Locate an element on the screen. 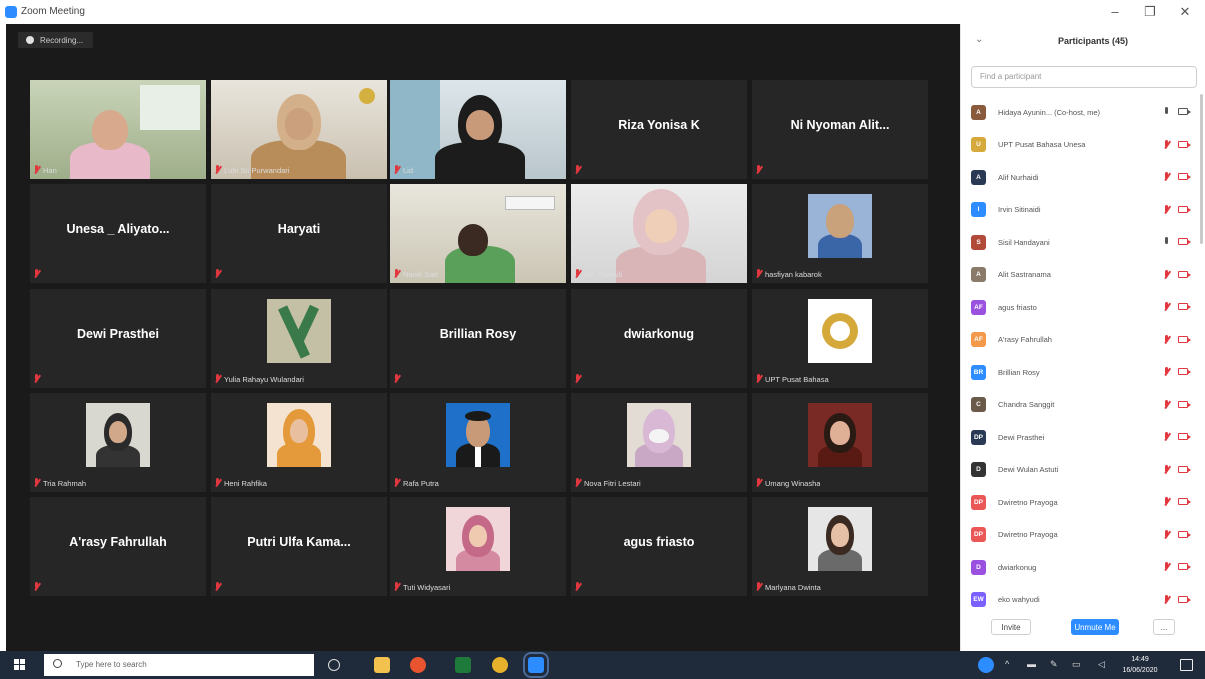 The height and width of the screenshot is (679, 1205). participant-row: EW eko wahyudi is located at coordinates (1084, 600).